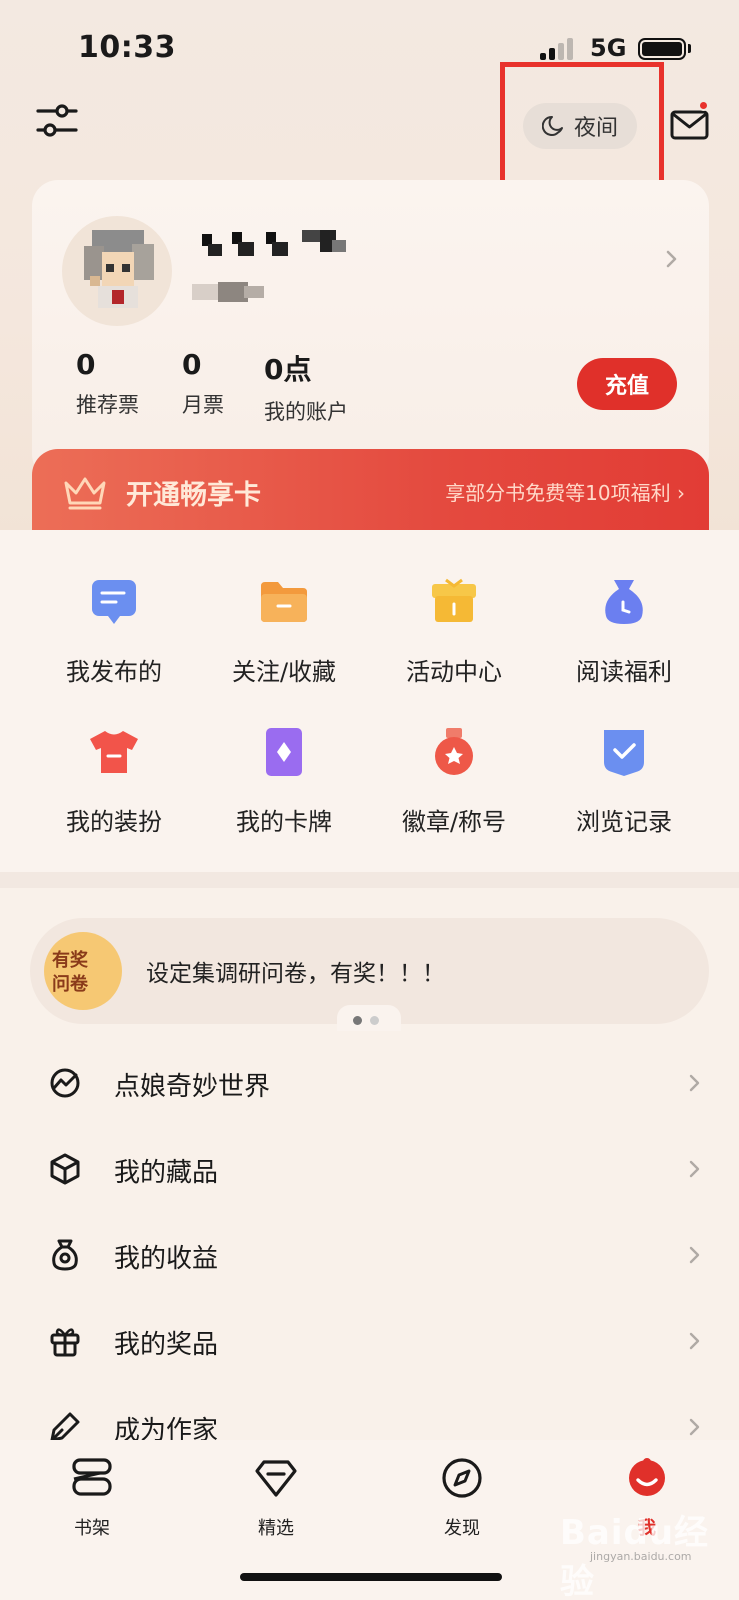  Describe the element at coordinates (274, 243) in the screenshot. I see `nickname-redacted` at that location.